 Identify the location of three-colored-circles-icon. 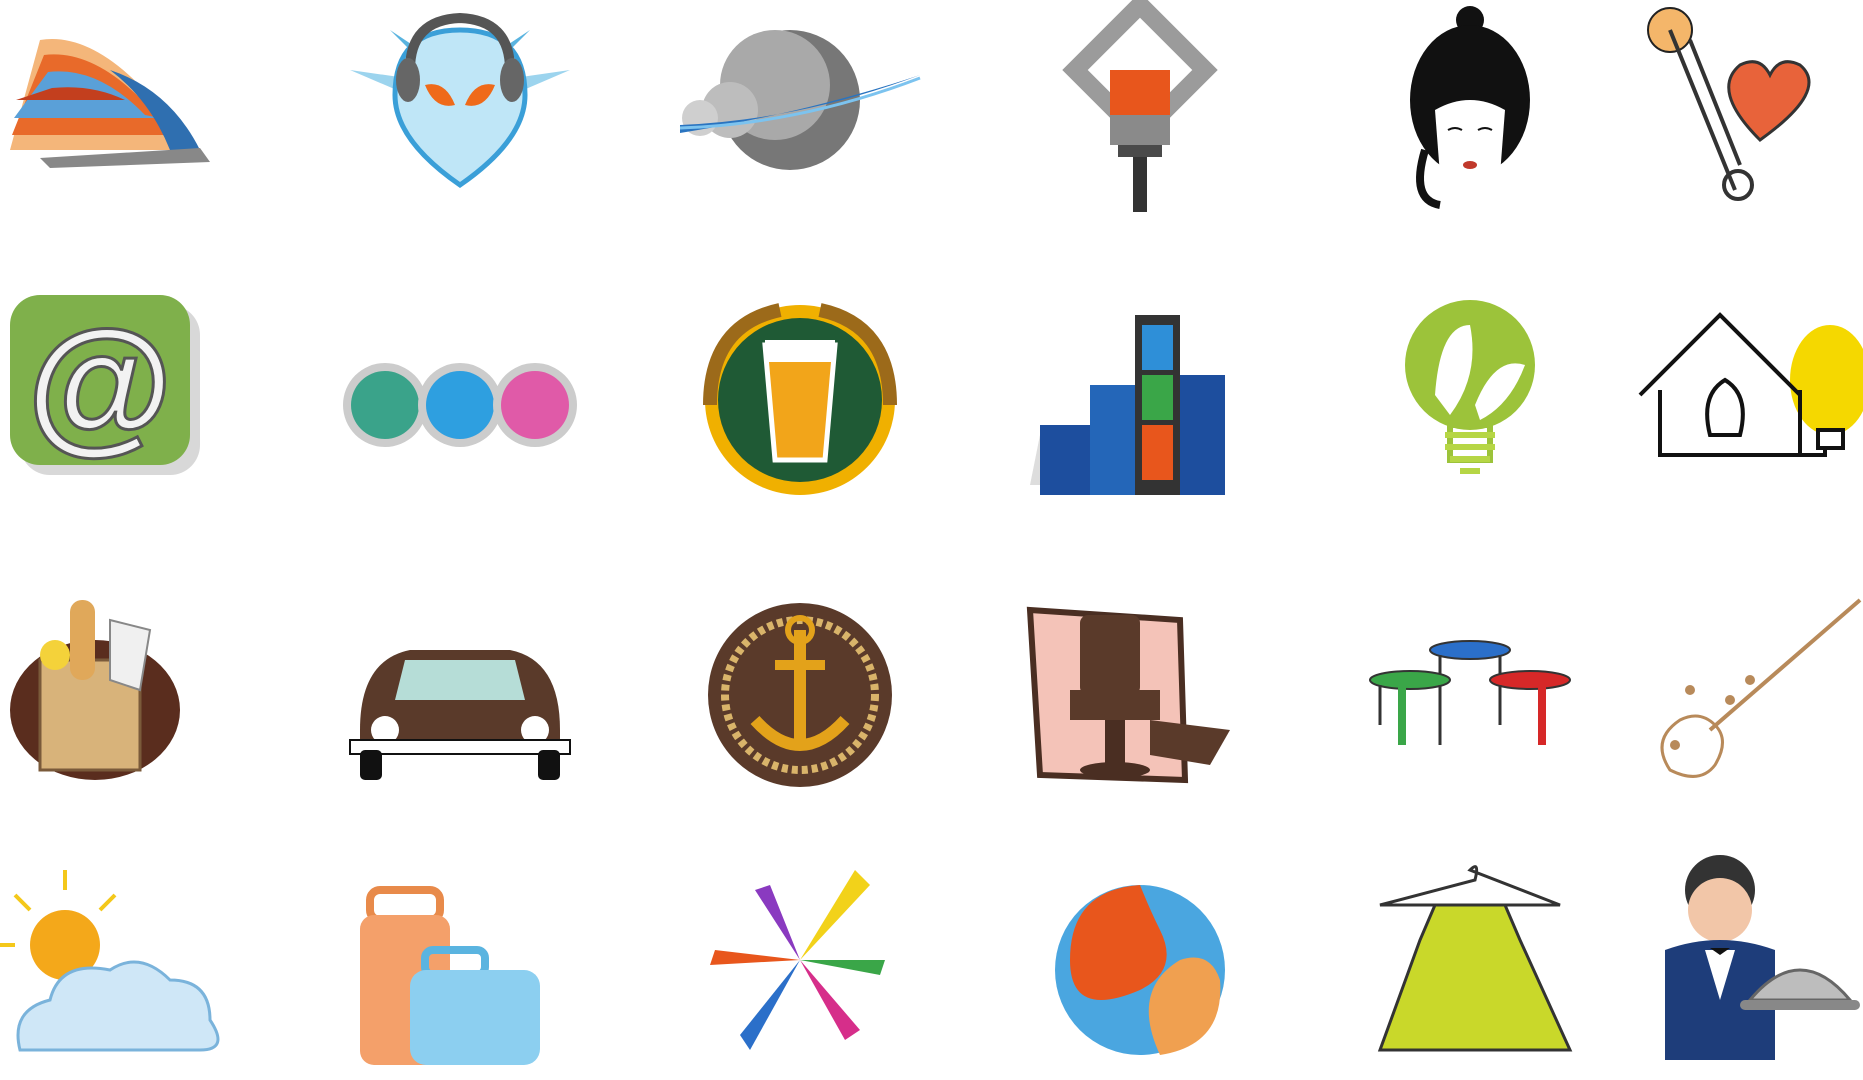
(460, 400).